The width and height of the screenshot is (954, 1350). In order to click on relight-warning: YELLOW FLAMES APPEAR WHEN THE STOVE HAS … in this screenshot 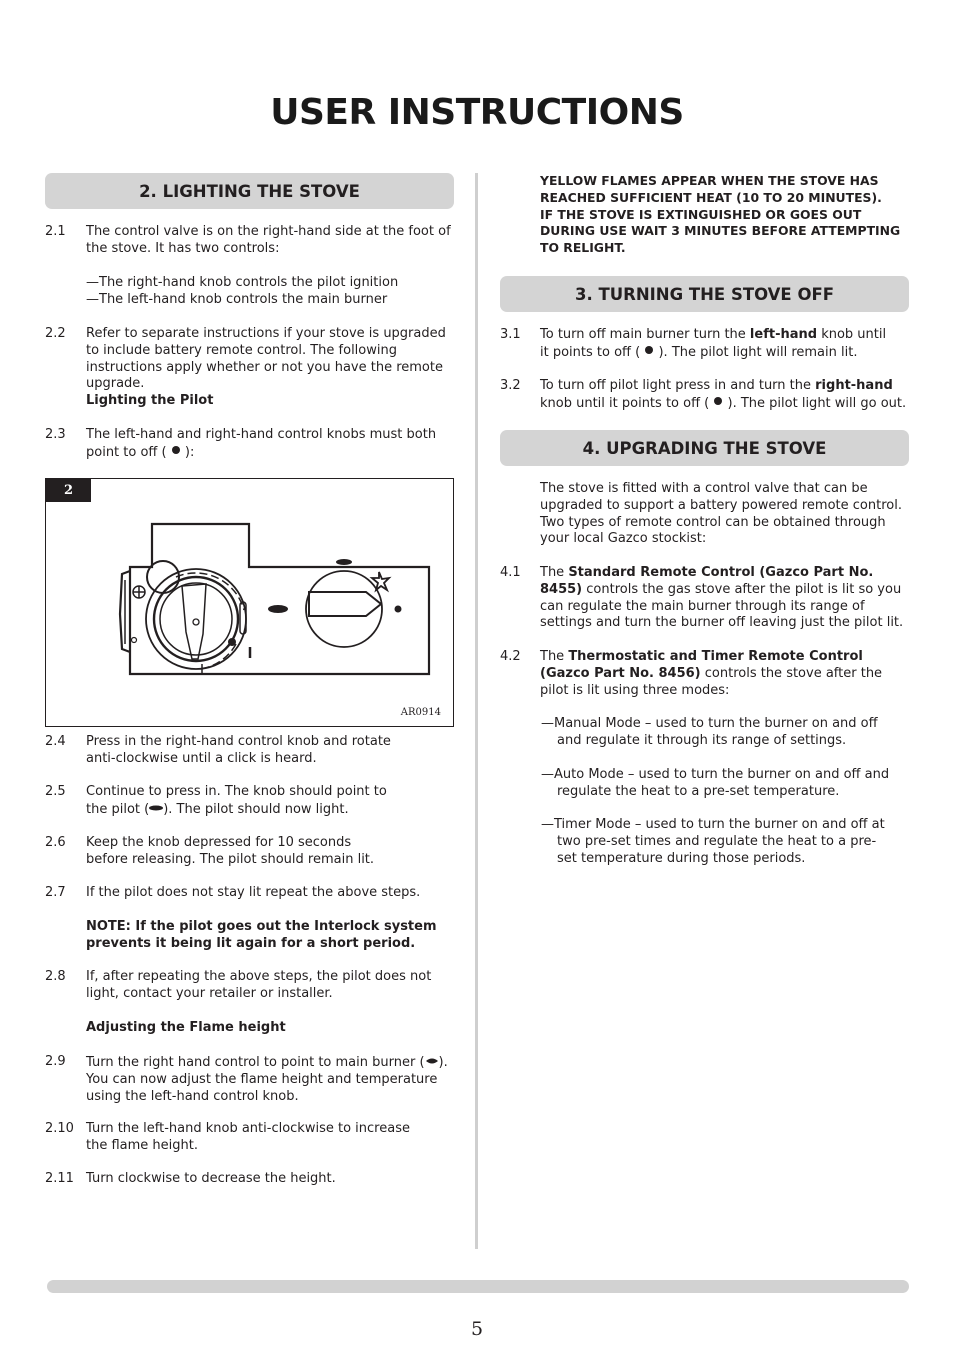, I will do `click(720, 215)`.